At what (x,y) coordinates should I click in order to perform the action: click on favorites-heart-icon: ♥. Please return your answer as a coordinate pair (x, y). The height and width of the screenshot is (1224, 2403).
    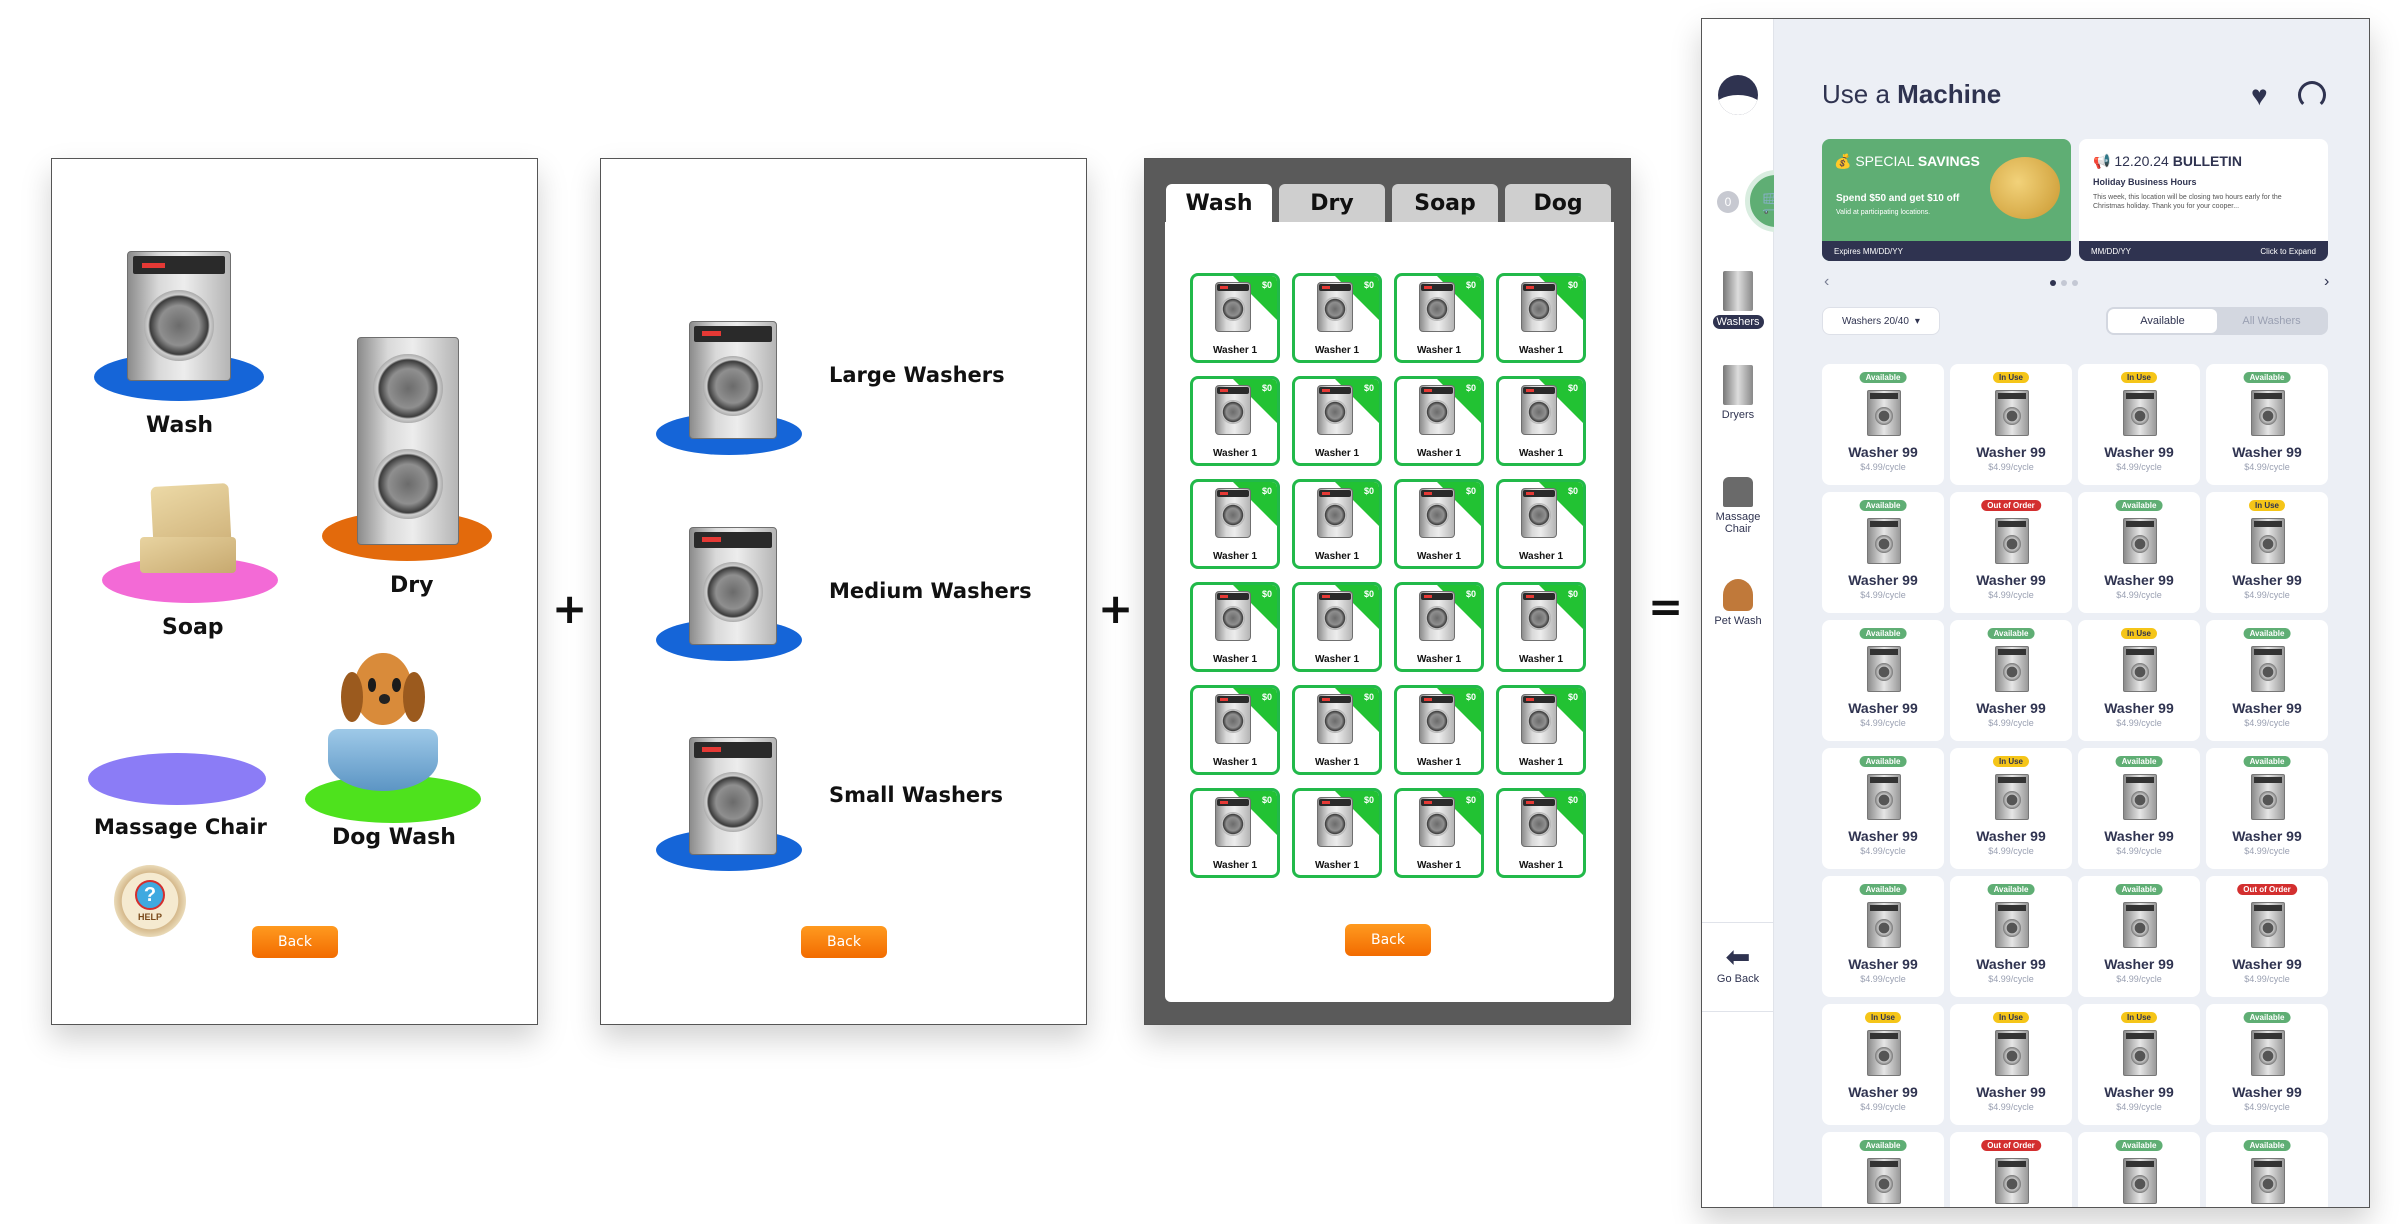
    Looking at the image, I should click on (2259, 96).